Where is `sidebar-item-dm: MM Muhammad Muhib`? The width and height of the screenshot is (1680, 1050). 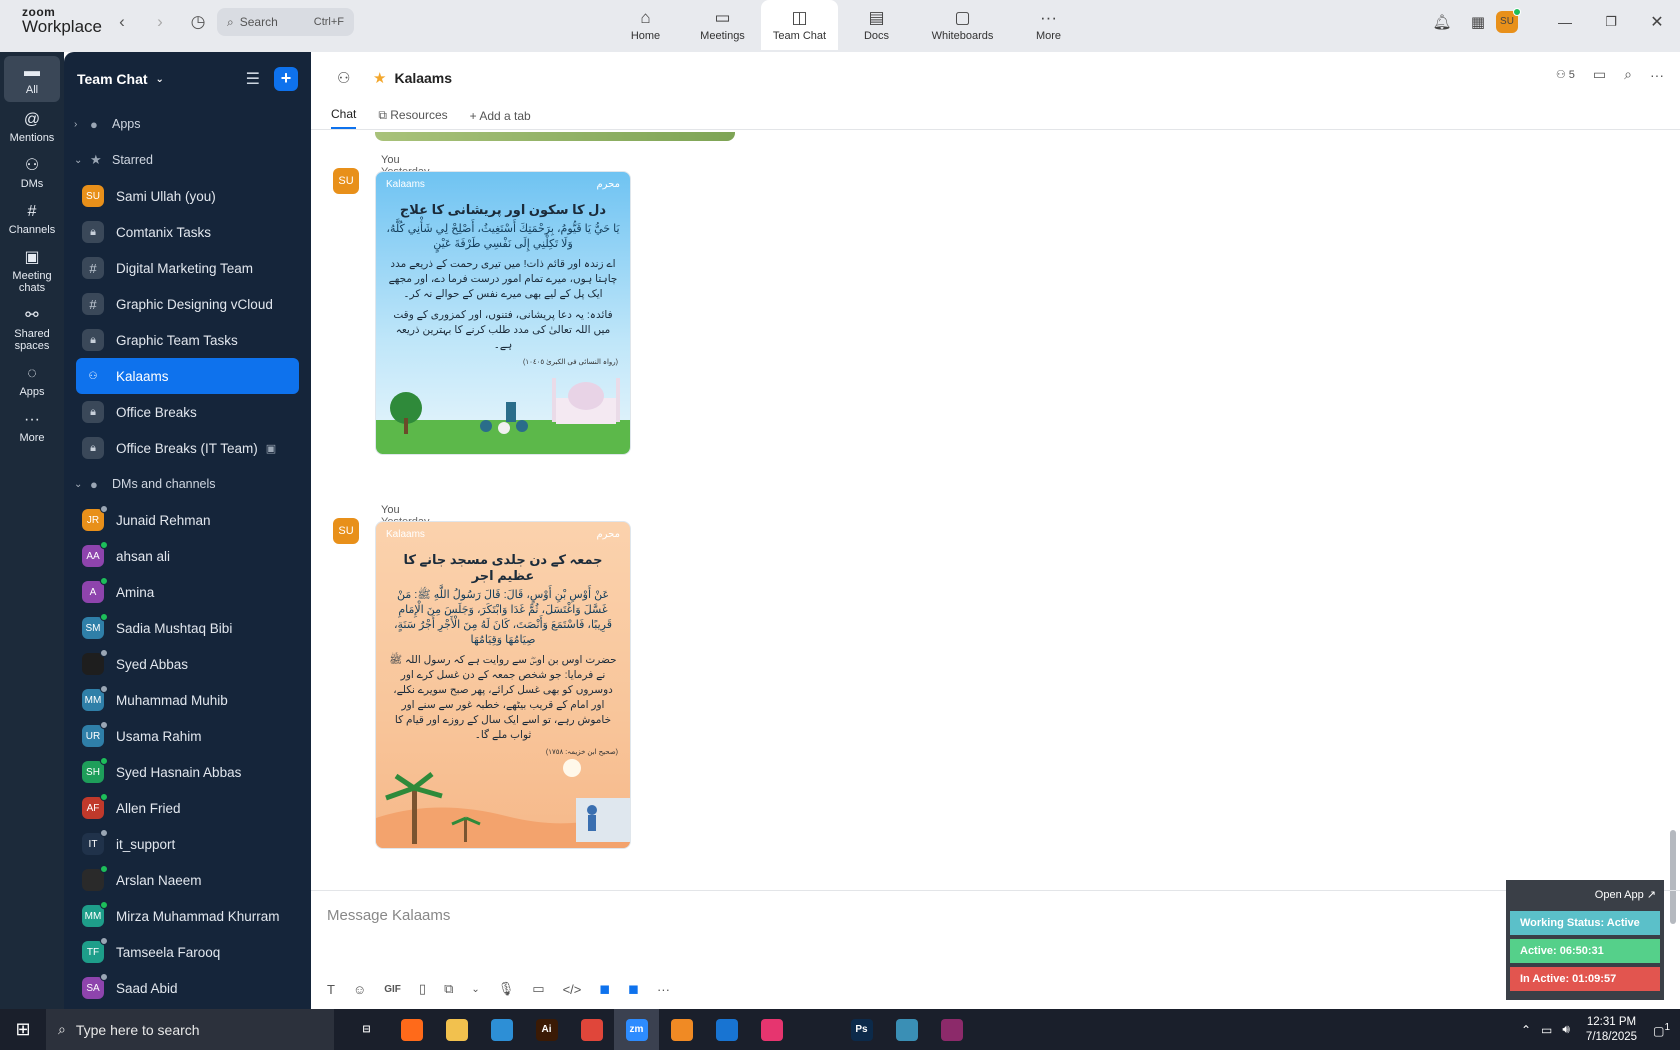 sidebar-item-dm: MM Muhammad Muhib is located at coordinates (187, 700).